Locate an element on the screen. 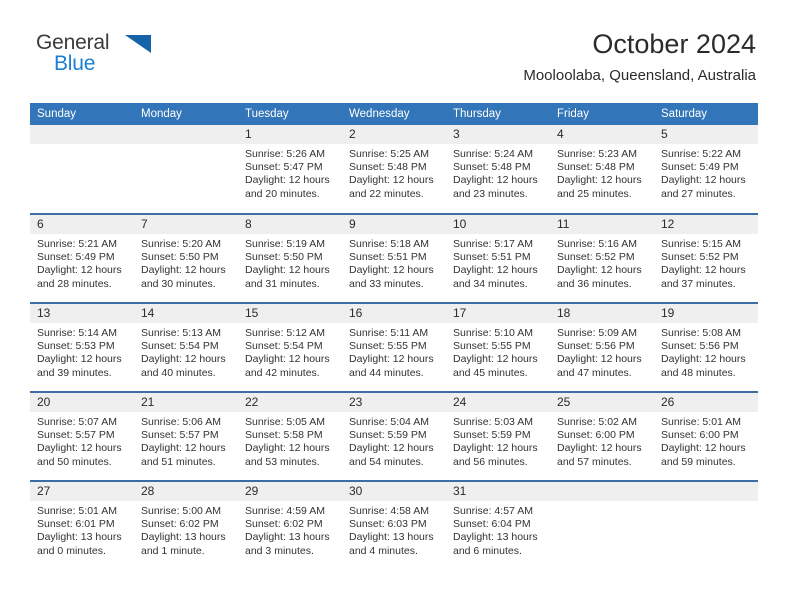 This screenshot has height=612, width=792. day-number: 3 is located at coordinates (498, 134).